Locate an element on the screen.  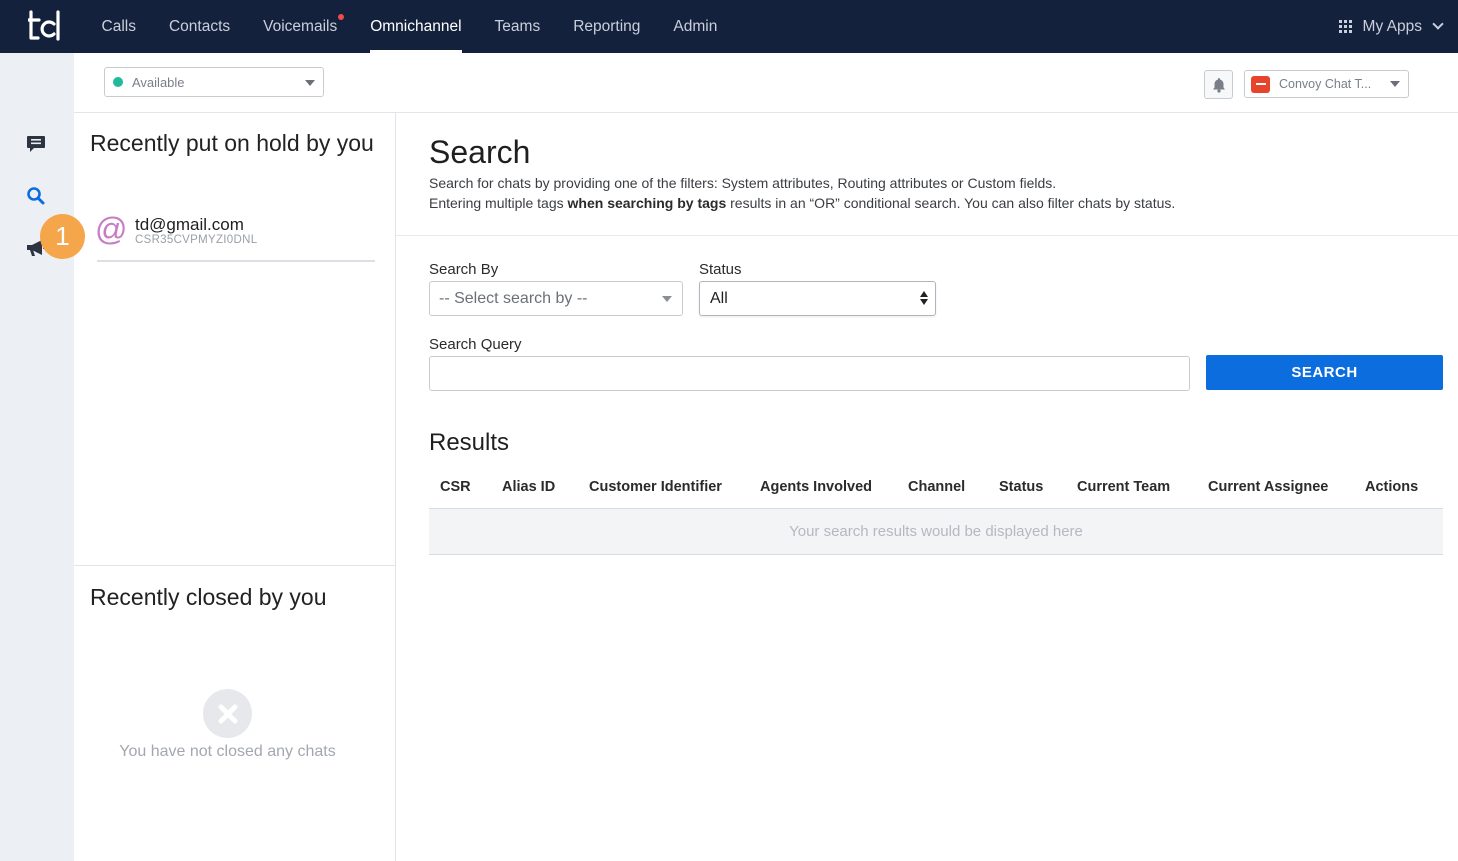
close-circle-icon is located at coordinates (227, 713).